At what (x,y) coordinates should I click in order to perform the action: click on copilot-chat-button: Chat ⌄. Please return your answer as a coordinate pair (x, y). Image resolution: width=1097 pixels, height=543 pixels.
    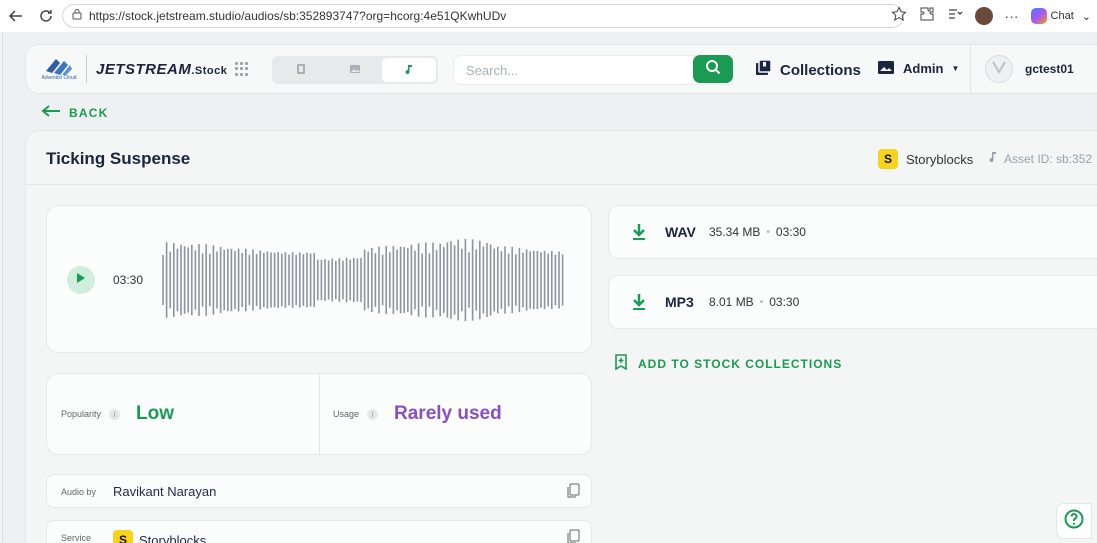
    Looking at the image, I should click on (1060, 16).